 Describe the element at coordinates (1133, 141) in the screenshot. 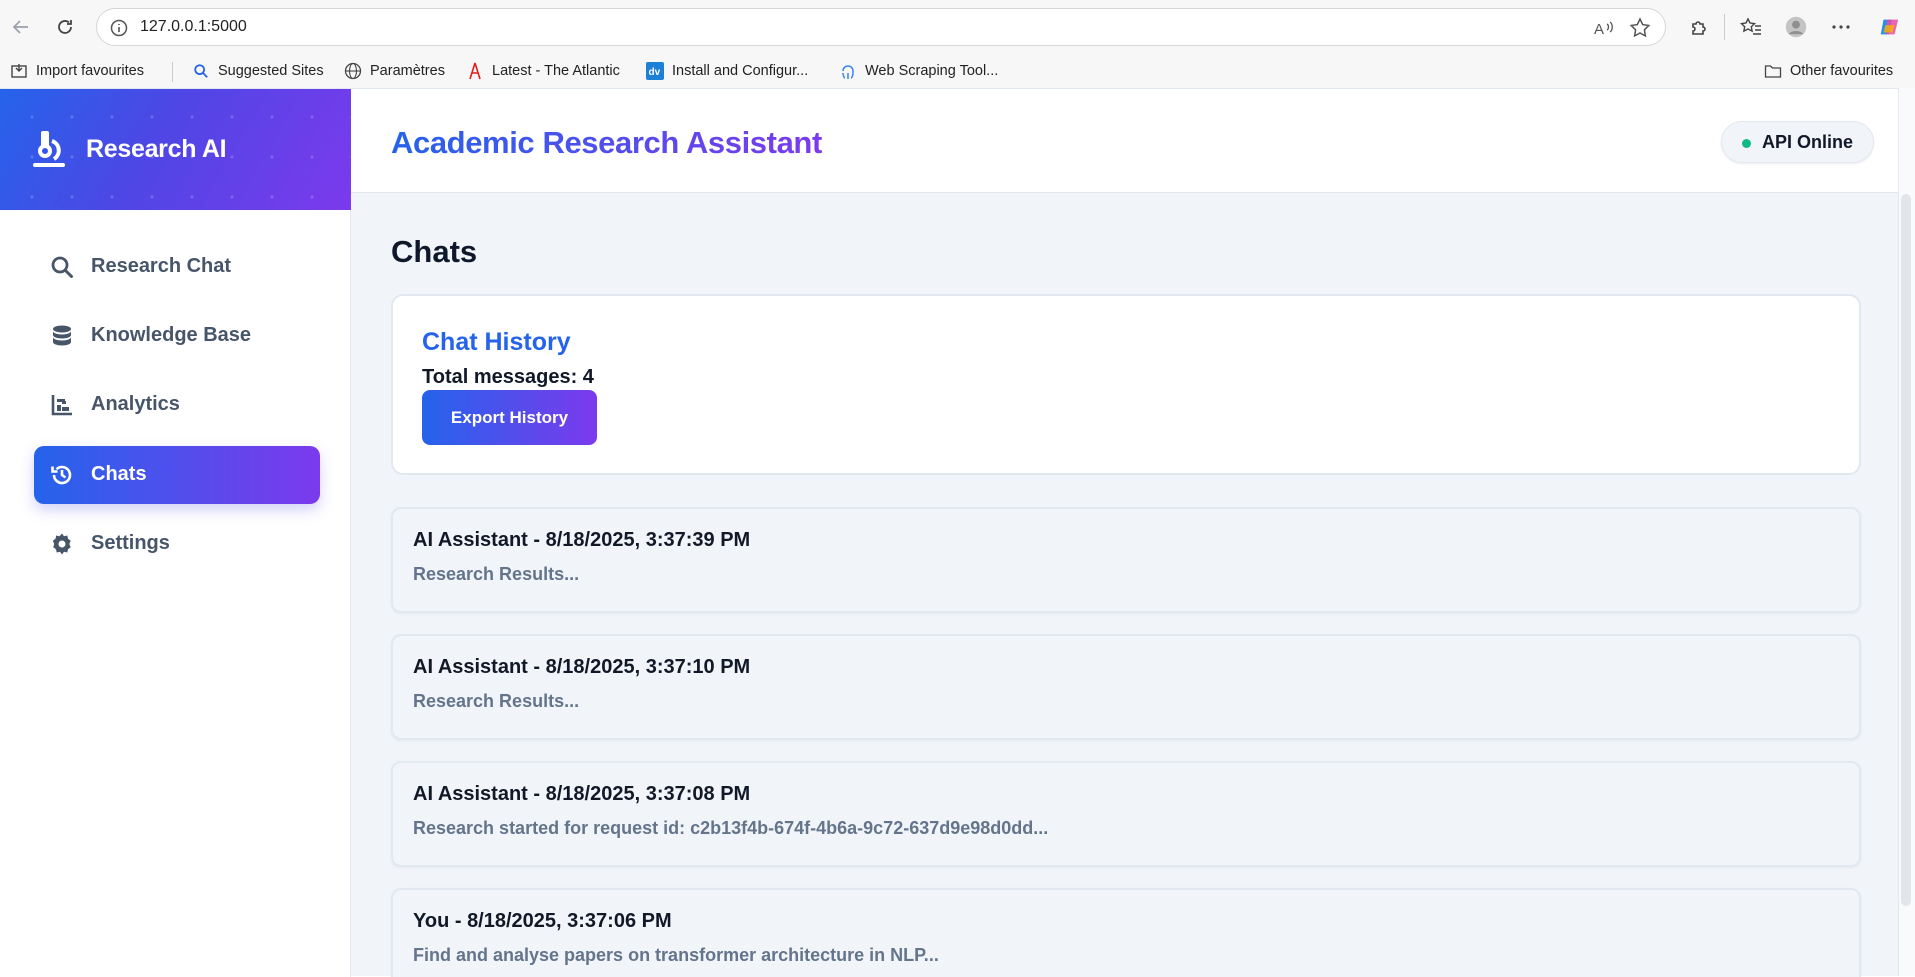

I see `top-header: Academic Research Assistant API Online` at that location.